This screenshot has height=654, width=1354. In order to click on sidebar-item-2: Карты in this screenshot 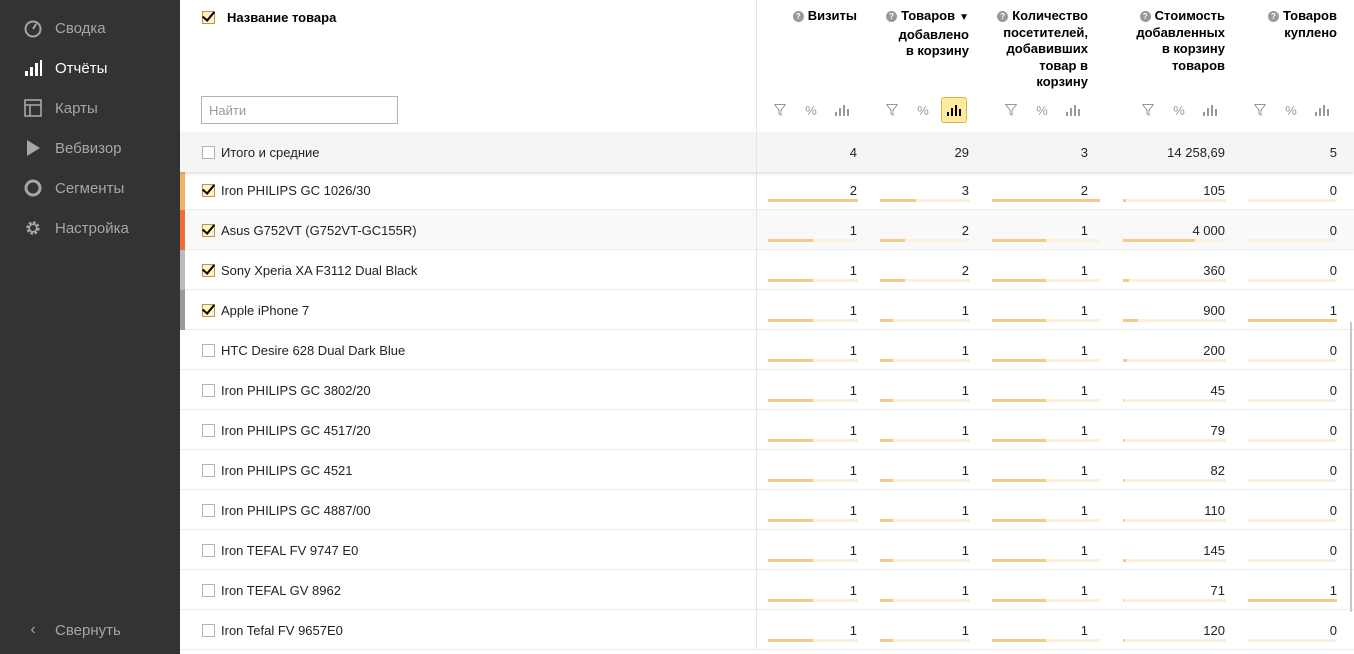, I will do `click(60, 108)`.